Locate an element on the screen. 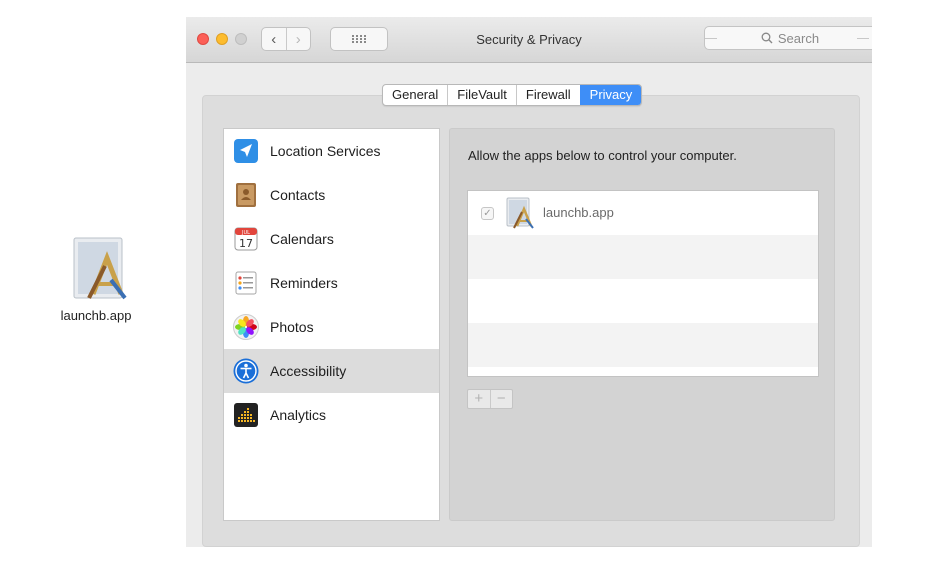  chevron-left-icon: ‹ is located at coordinates (274, 39).